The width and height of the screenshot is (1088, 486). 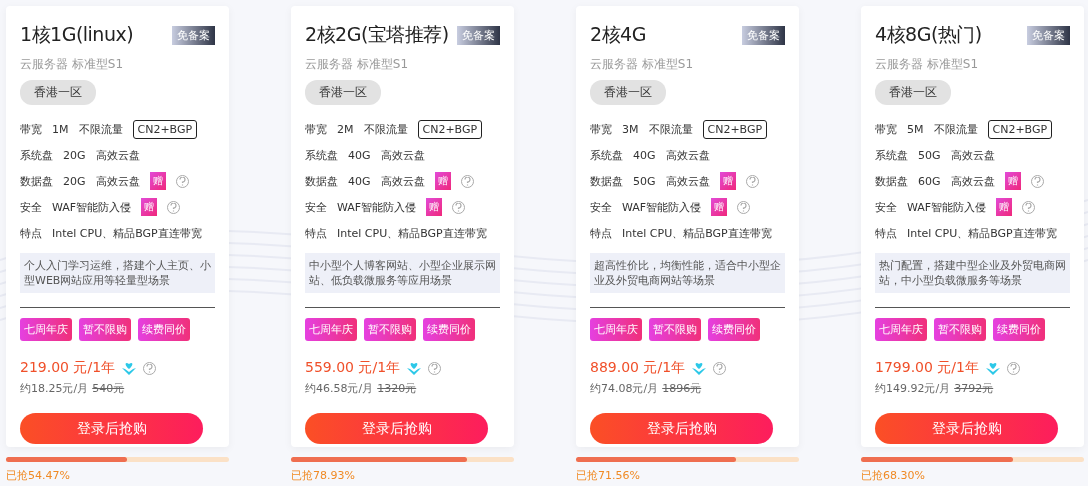 What do you see at coordinates (377, 34) in the screenshot?
I see `plan-title: 2核2G(宝塔推荐)` at bounding box center [377, 34].